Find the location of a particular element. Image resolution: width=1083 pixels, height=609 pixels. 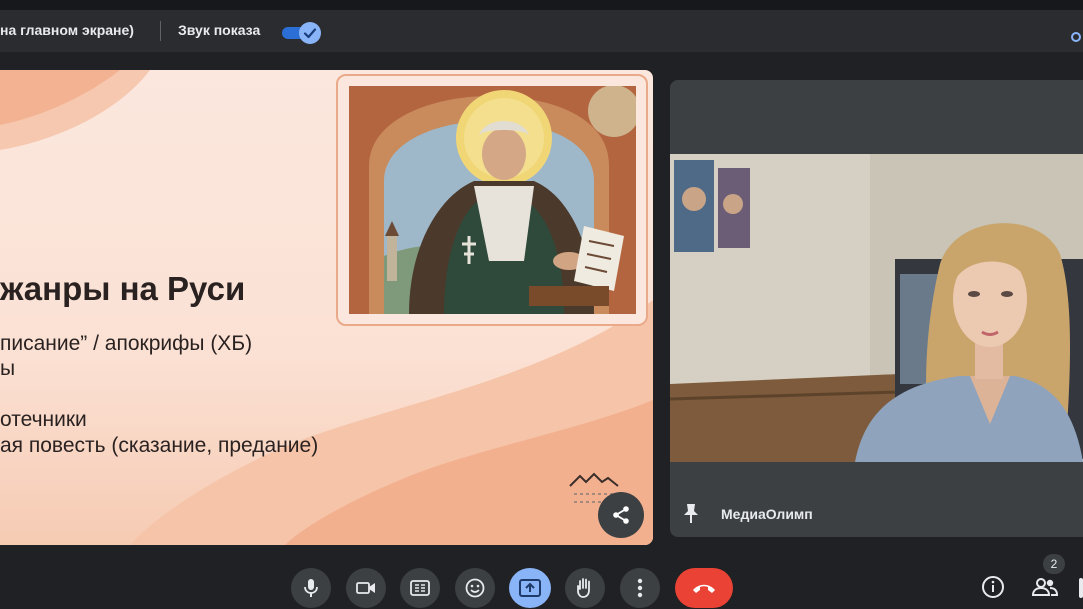

toggle-knob is located at coordinates (310, 33).